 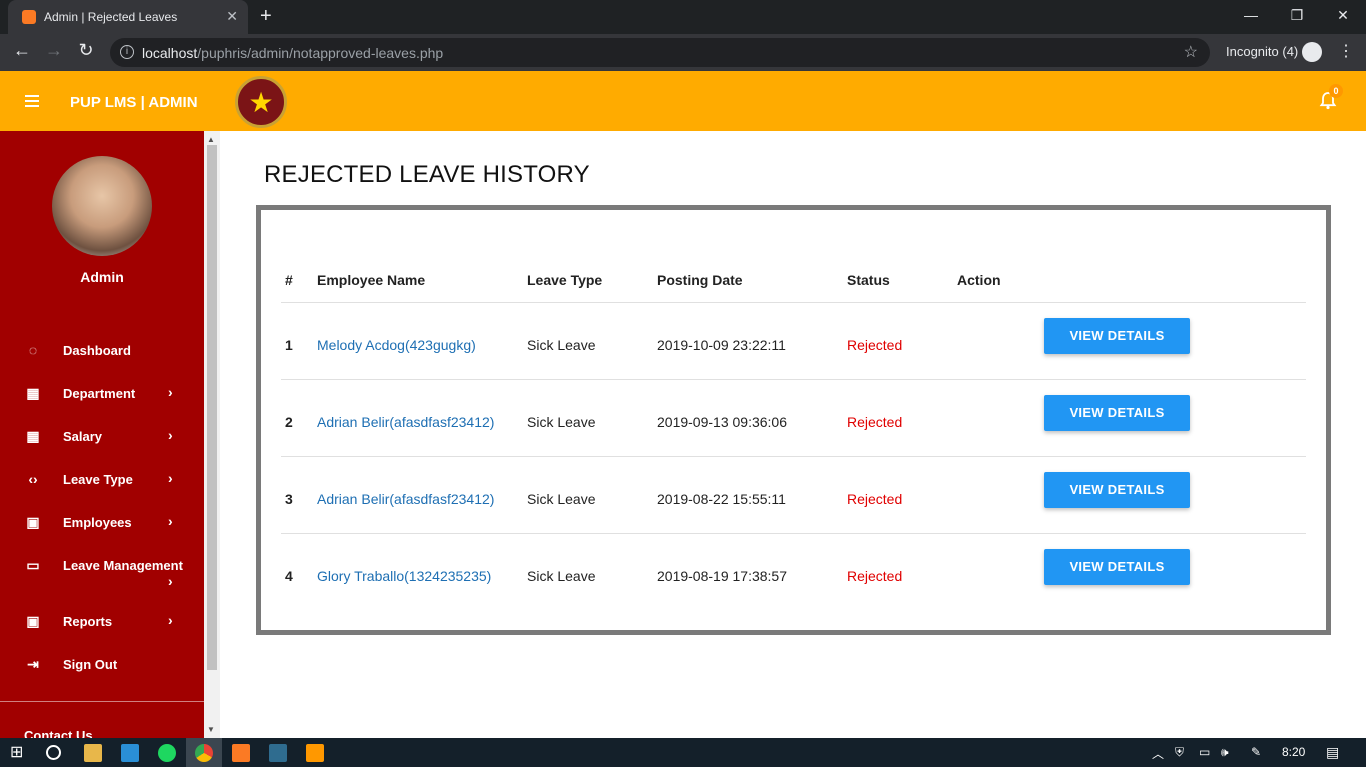 I want to click on tray-expand-icon: ︿, so click(x=1158, y=753).